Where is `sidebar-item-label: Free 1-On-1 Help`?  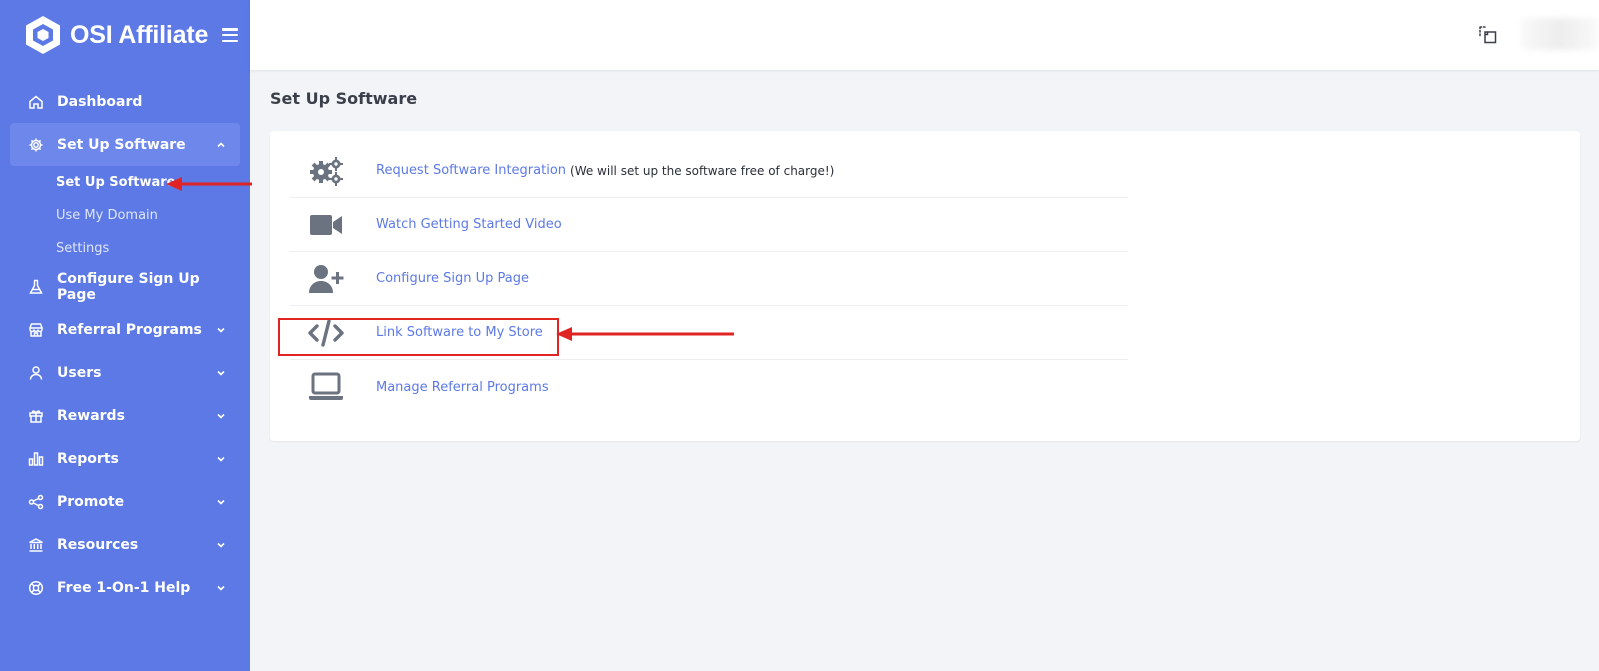 sidebar-item-label: Free 1-On-1 Help is located at coordinates (124, 587).